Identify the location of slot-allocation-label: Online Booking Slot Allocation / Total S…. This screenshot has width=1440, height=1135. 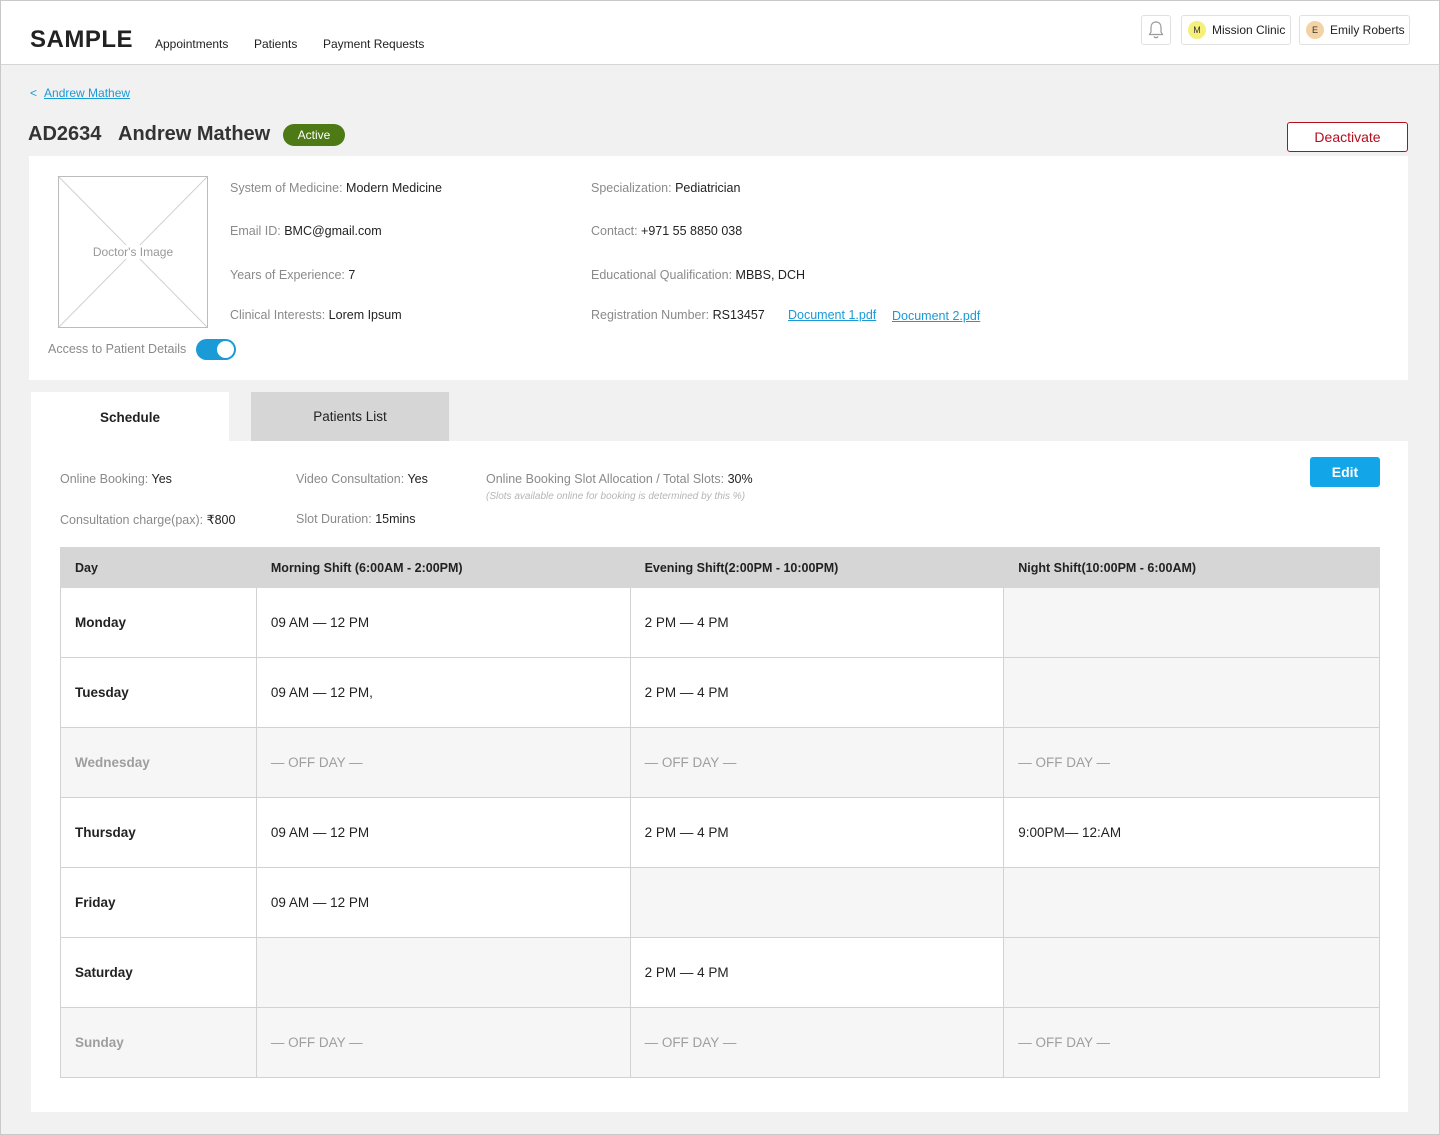
(605, 479).